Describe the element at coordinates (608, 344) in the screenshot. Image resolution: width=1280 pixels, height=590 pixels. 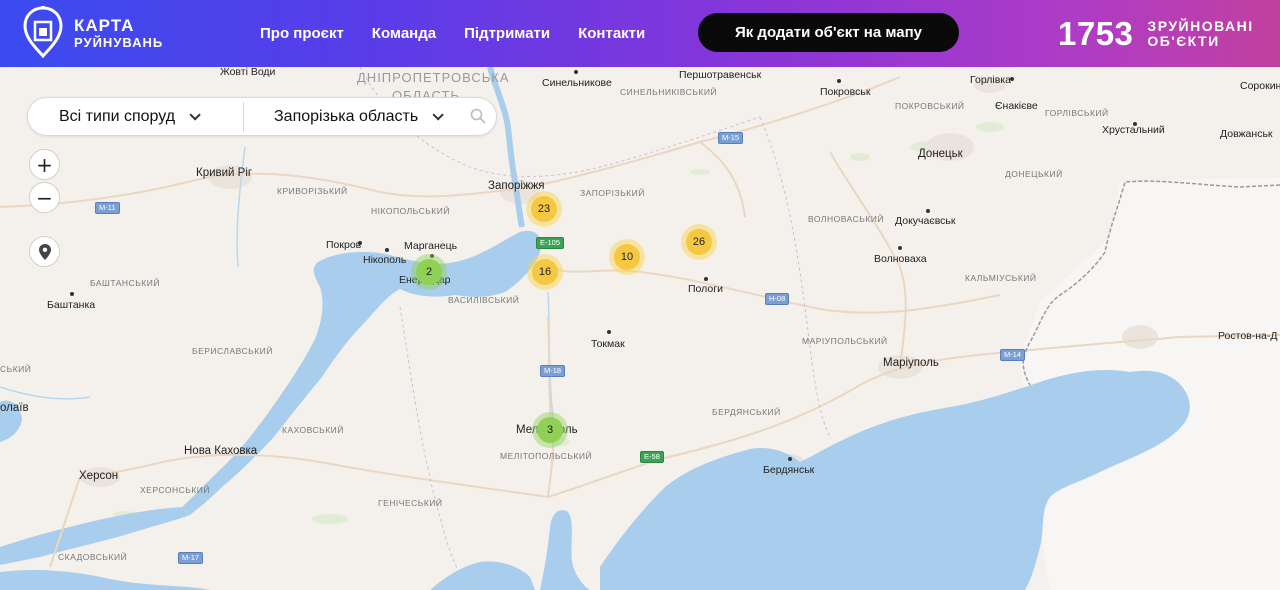
I see `label-tokmak: Токмак` at that location.